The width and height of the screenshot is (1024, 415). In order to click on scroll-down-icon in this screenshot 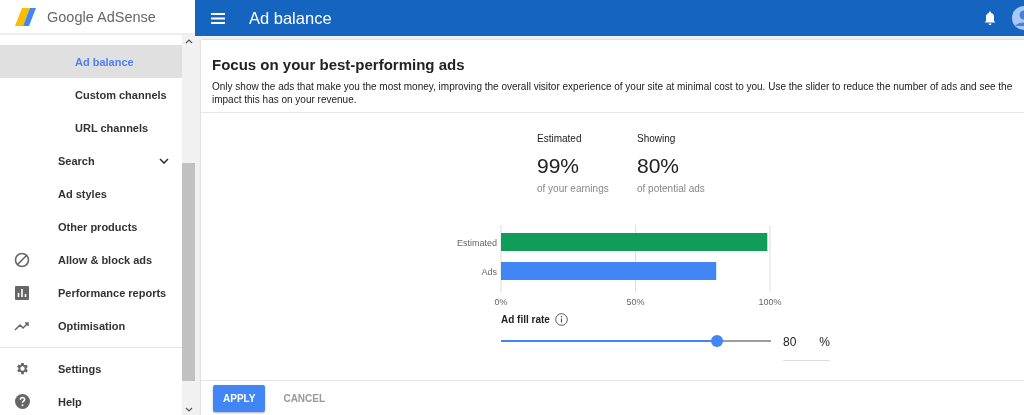, I will do `click(188, 409)`.